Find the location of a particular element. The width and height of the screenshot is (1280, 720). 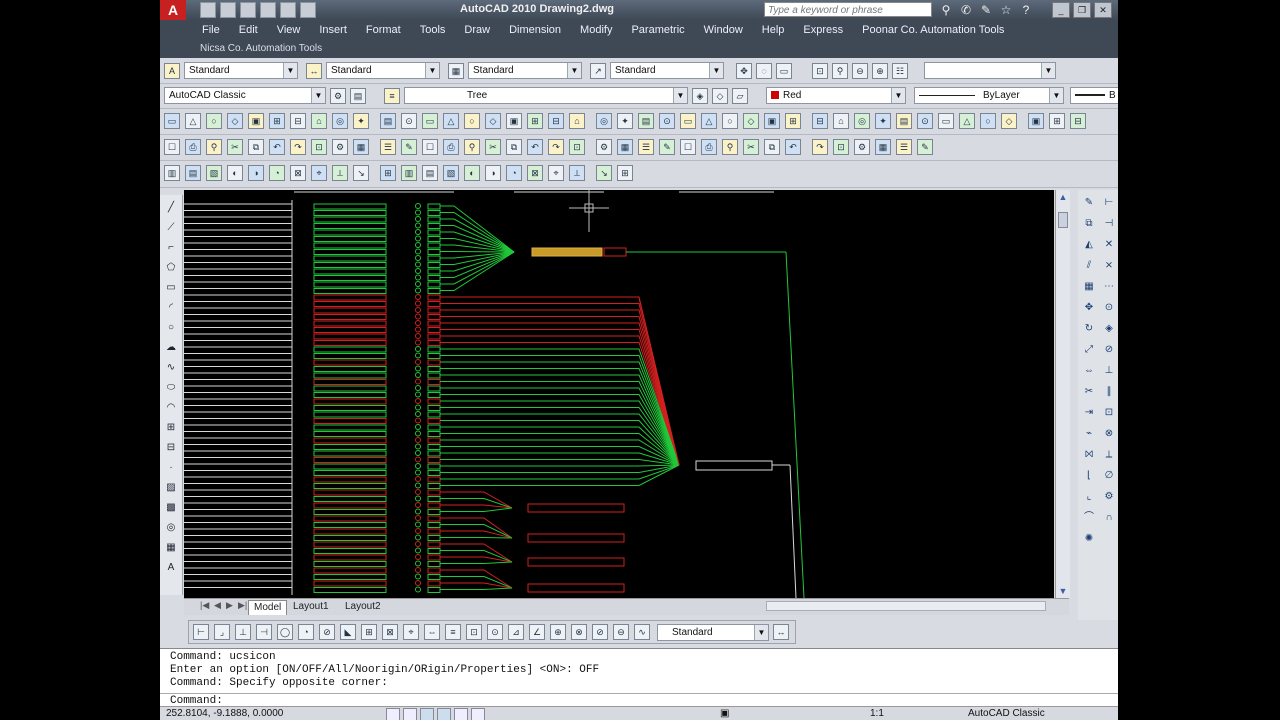

snap-nearest-icon: ⟂ is located at coordinates (1109, 455).